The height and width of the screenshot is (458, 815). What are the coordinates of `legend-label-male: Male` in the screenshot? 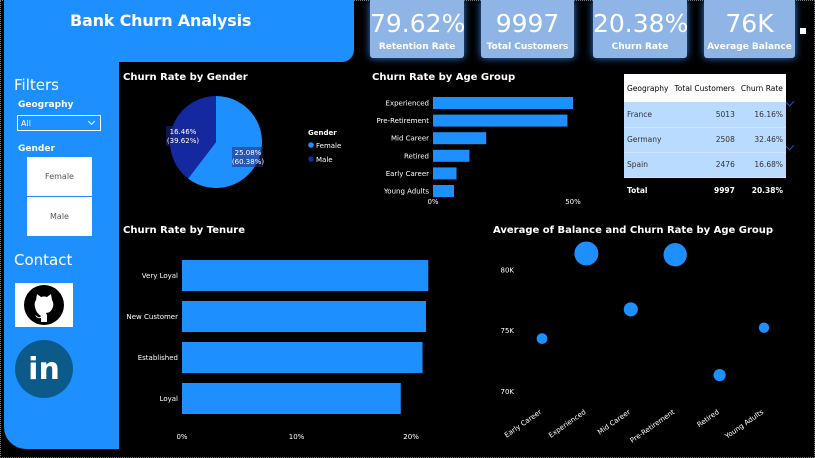 It's located at (324, 160).